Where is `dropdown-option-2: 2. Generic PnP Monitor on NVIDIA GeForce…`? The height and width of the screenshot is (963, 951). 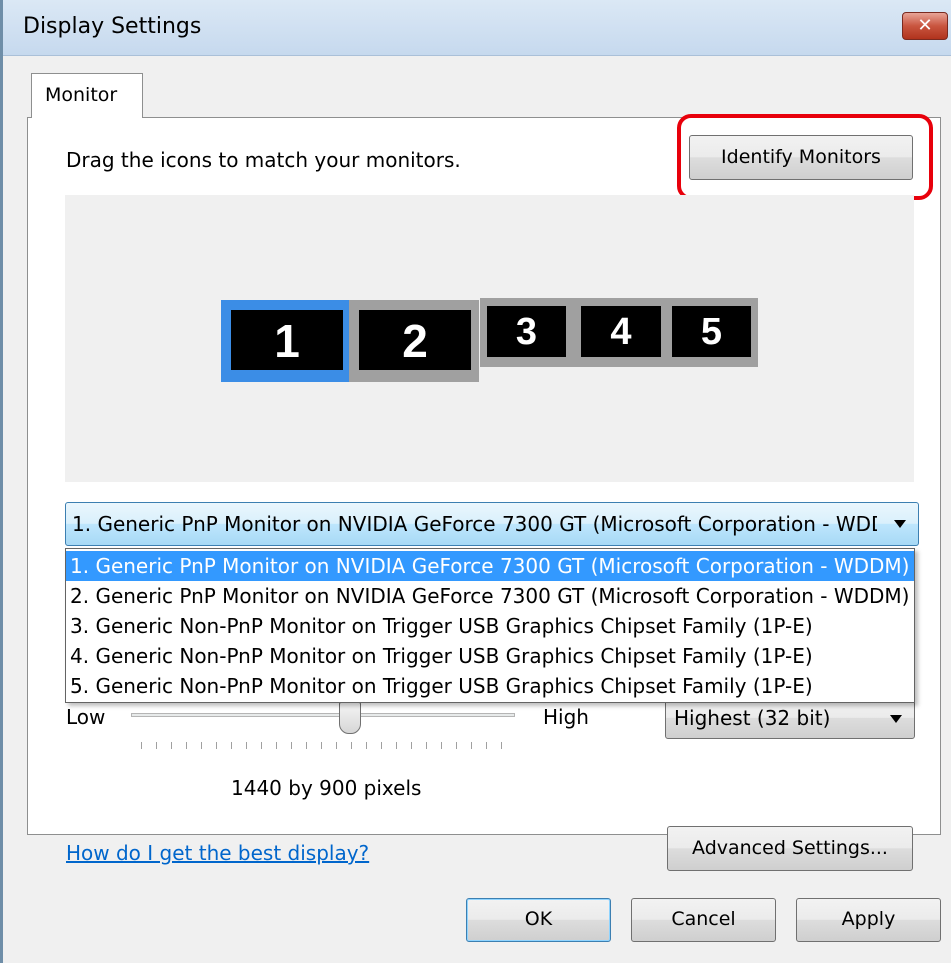
dropdown-option-2: 2. Generic PnP Monitor on NVIDIA GeForce… is located at coordinates (490, 596).